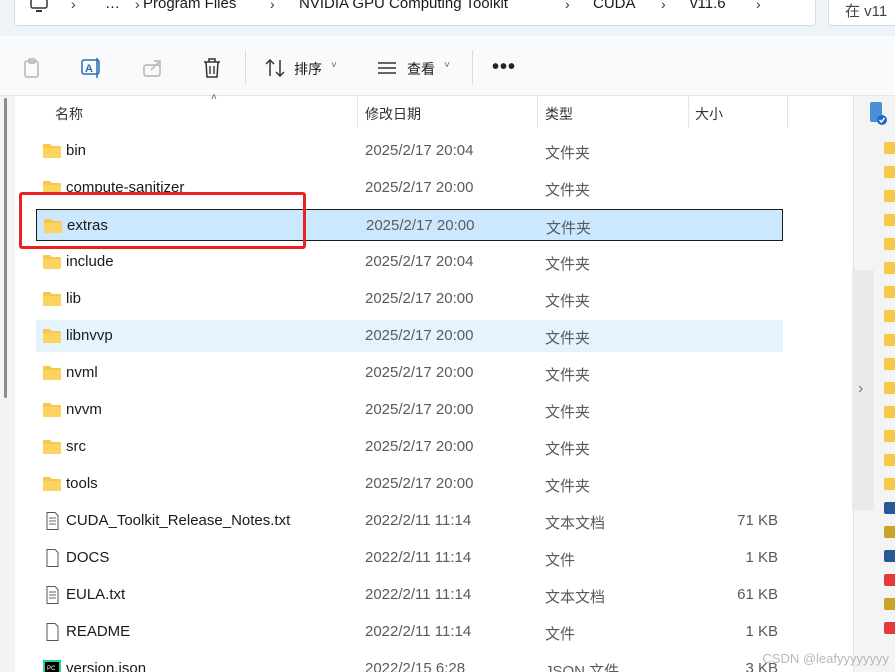  Describe the element at coordinates (409, 373) in the screenshot. I see `file-row-nvml: nvml 2025/2/17 20:00 文件夹` at that location.